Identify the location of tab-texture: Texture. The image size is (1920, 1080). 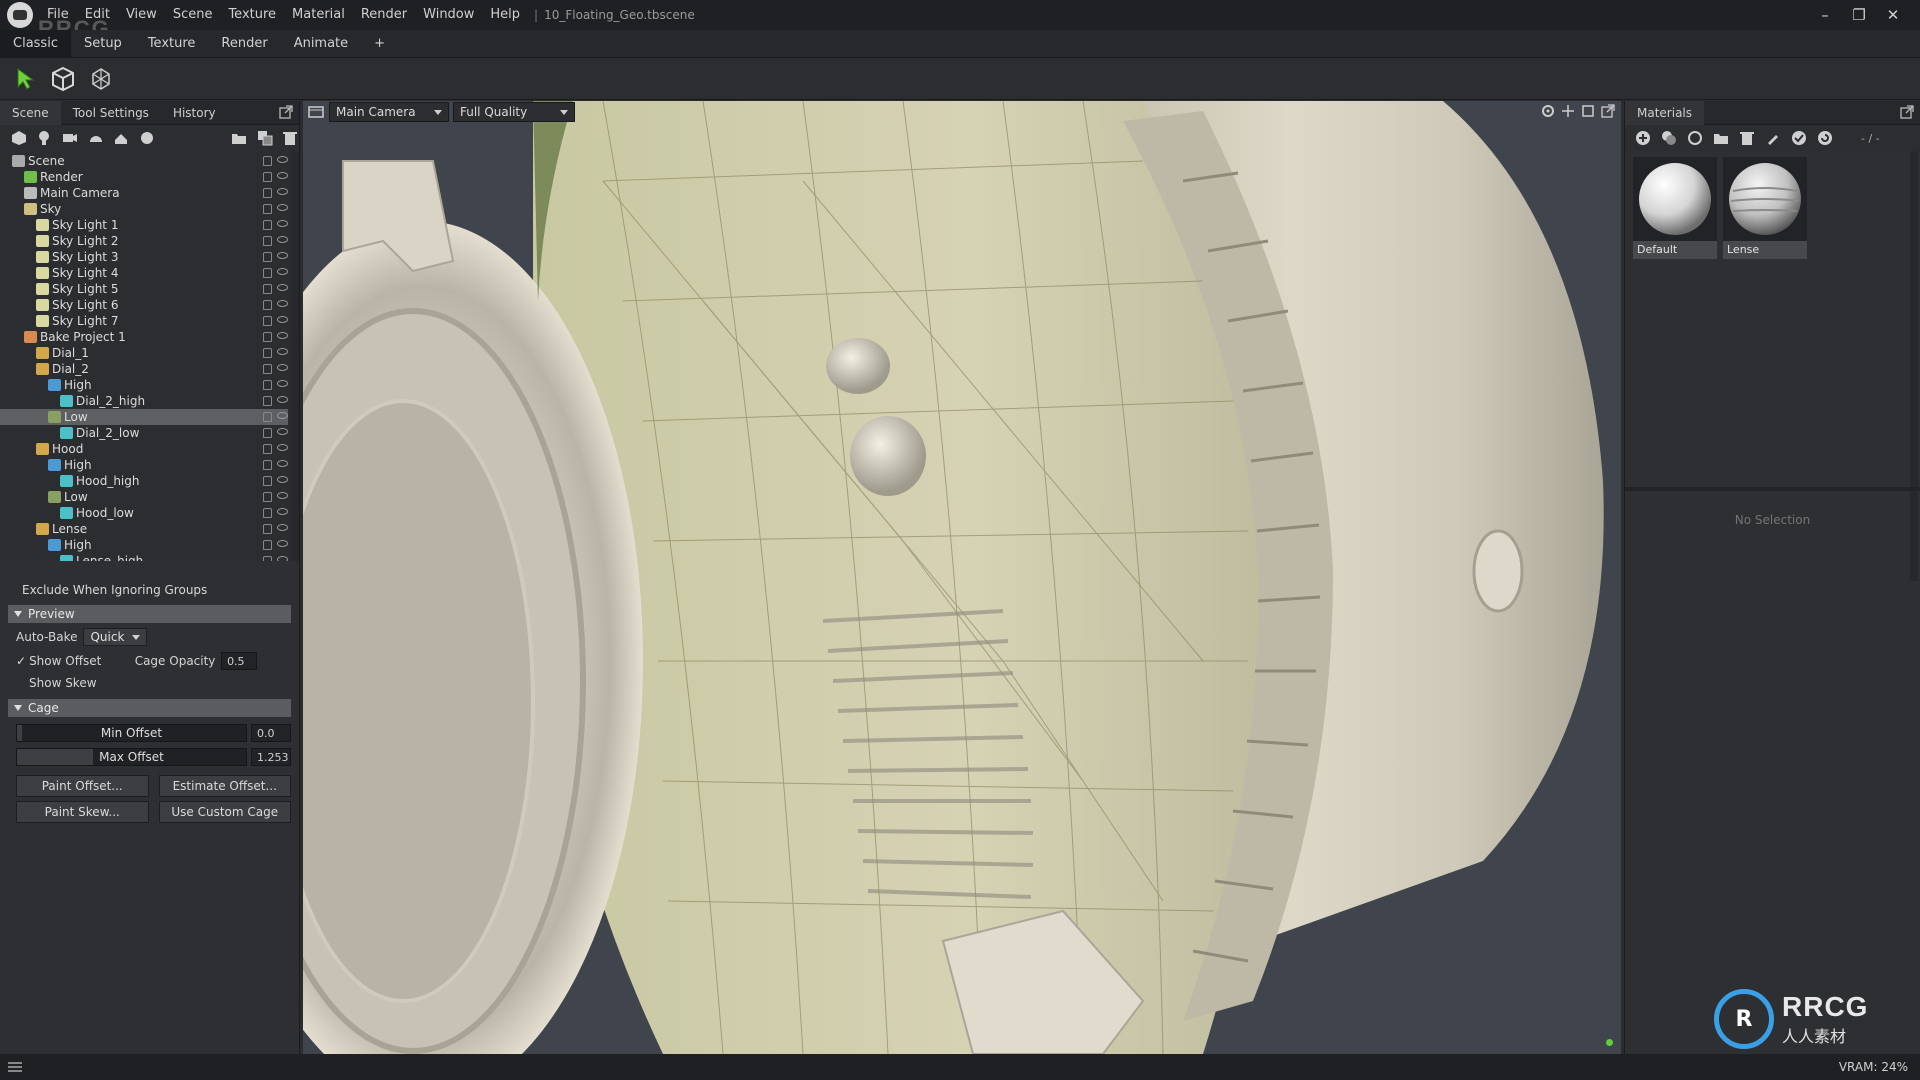
(172, 44).